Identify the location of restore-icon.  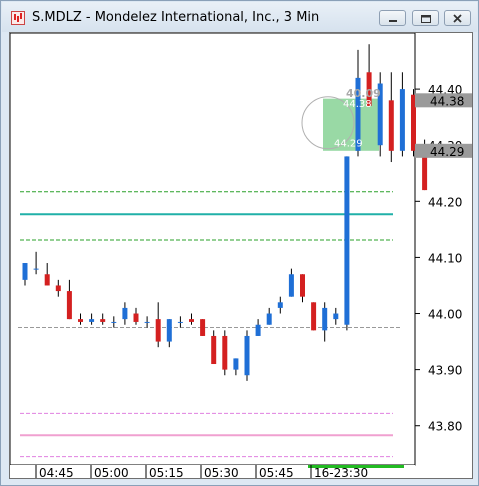
(426, 19).